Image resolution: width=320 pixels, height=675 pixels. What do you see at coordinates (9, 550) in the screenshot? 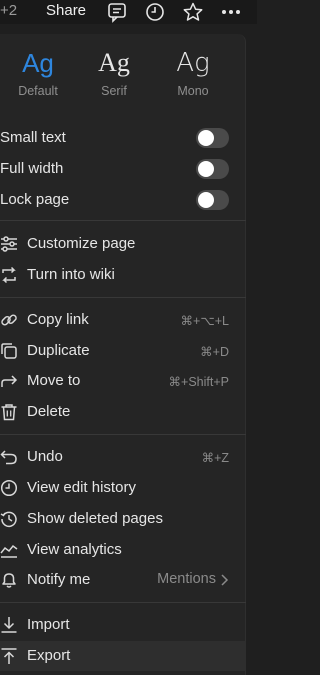
I see `analytics-icon` at bounding box center [9, 550].